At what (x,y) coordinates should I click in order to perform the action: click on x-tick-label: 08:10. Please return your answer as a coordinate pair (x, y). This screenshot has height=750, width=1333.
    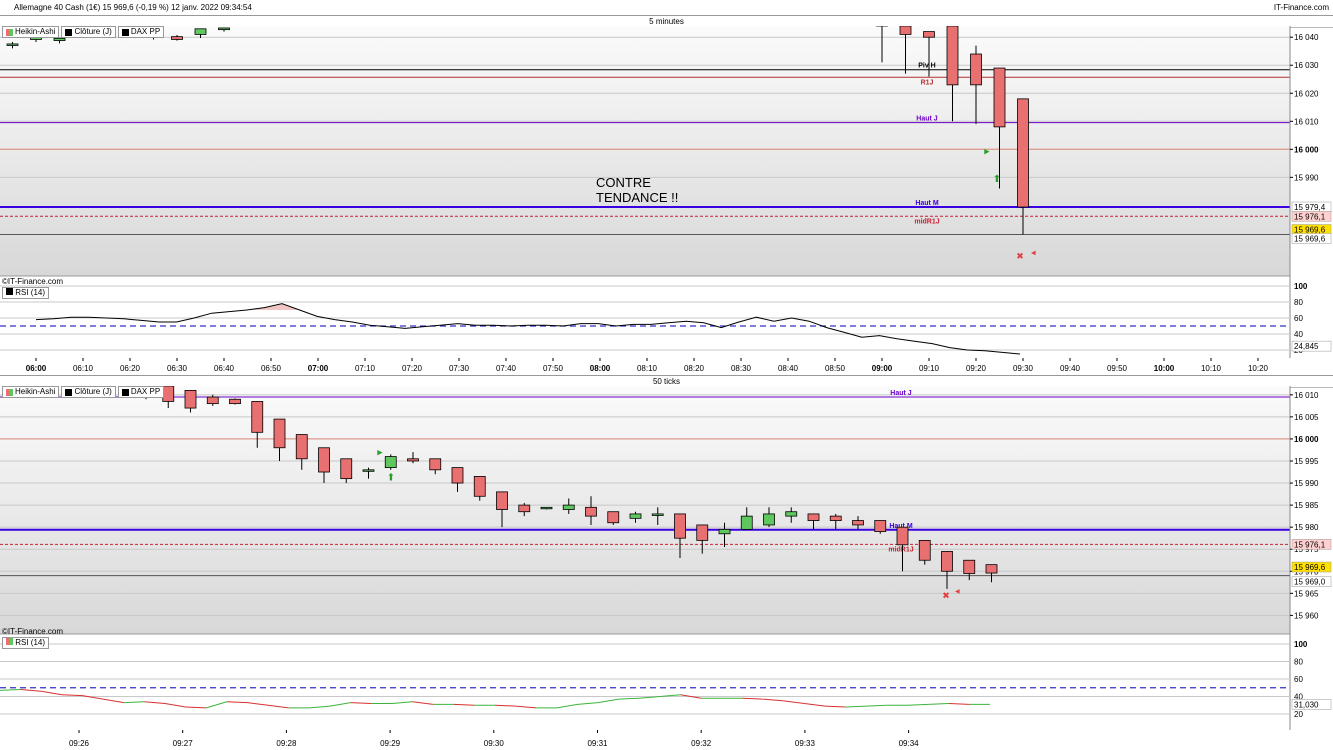
    Looking at the image, I should click on (647, 368).